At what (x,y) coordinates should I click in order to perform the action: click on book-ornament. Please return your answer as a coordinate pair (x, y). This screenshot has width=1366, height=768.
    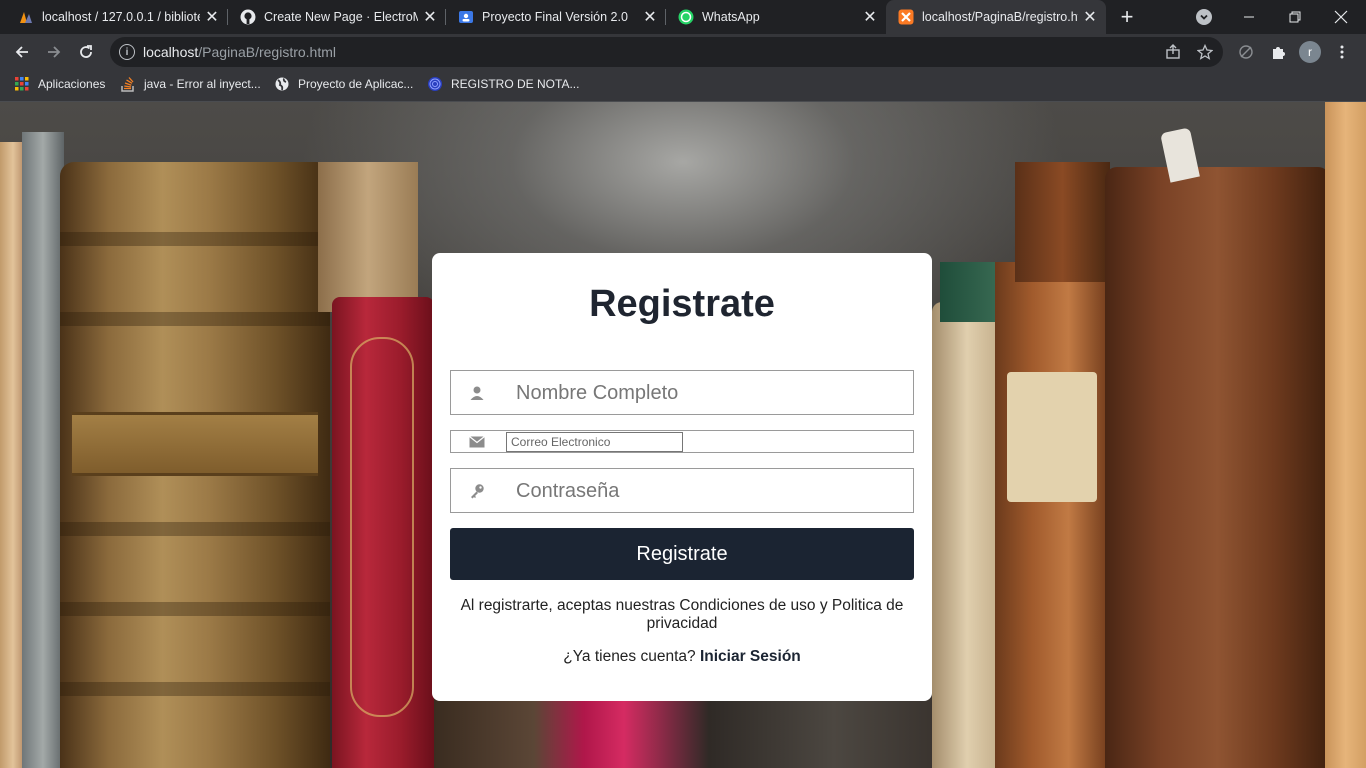
    Looking at the image, I should click on (382, 527).